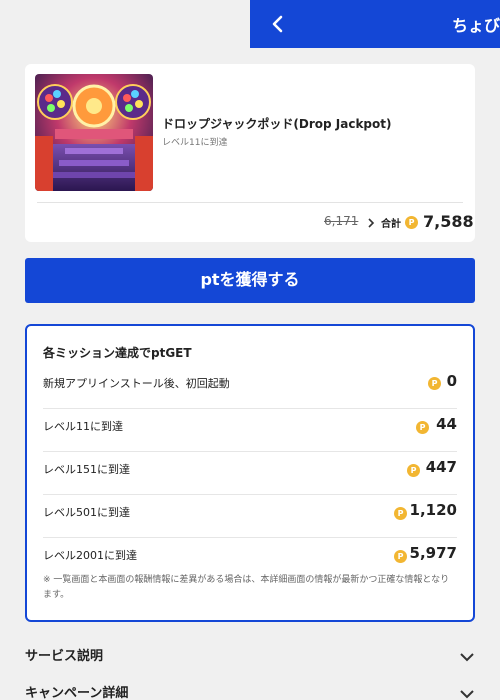 The height and width of the screenshot is (700, 500). I want to click on page-title: ちょび, so click(476, 25).